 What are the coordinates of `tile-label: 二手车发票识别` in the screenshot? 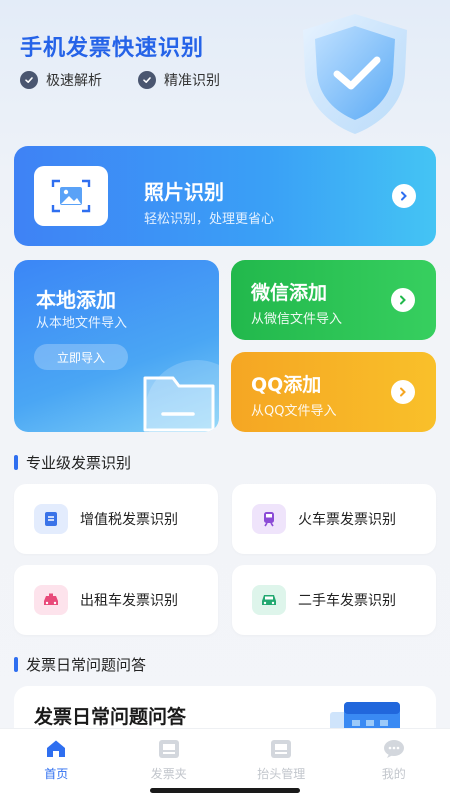 It's located at (347, 601).